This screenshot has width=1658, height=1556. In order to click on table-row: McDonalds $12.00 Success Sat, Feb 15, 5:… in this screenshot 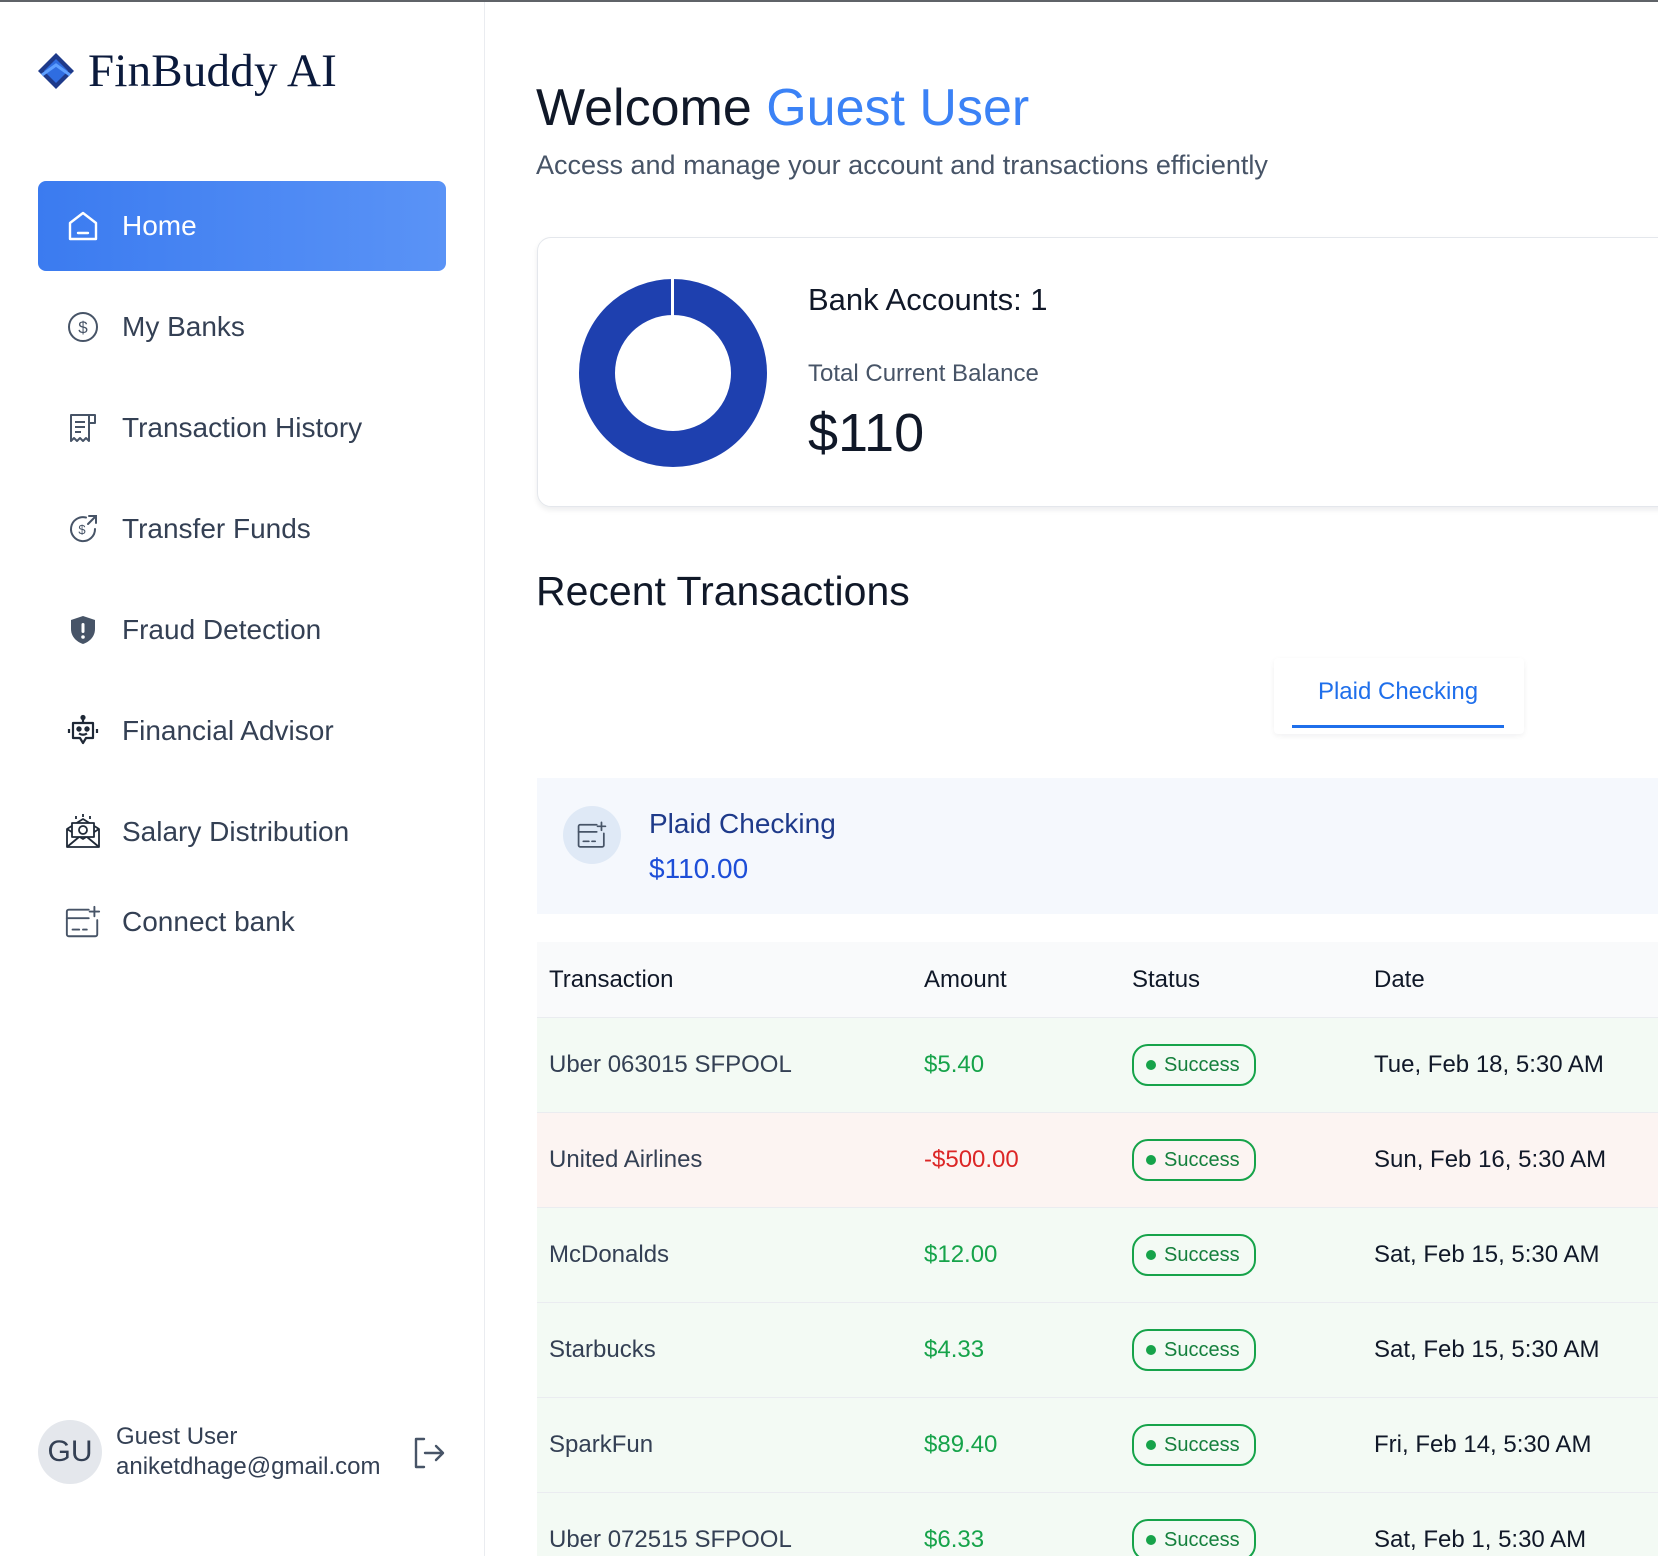, I will do `click(1097, 1255)`.